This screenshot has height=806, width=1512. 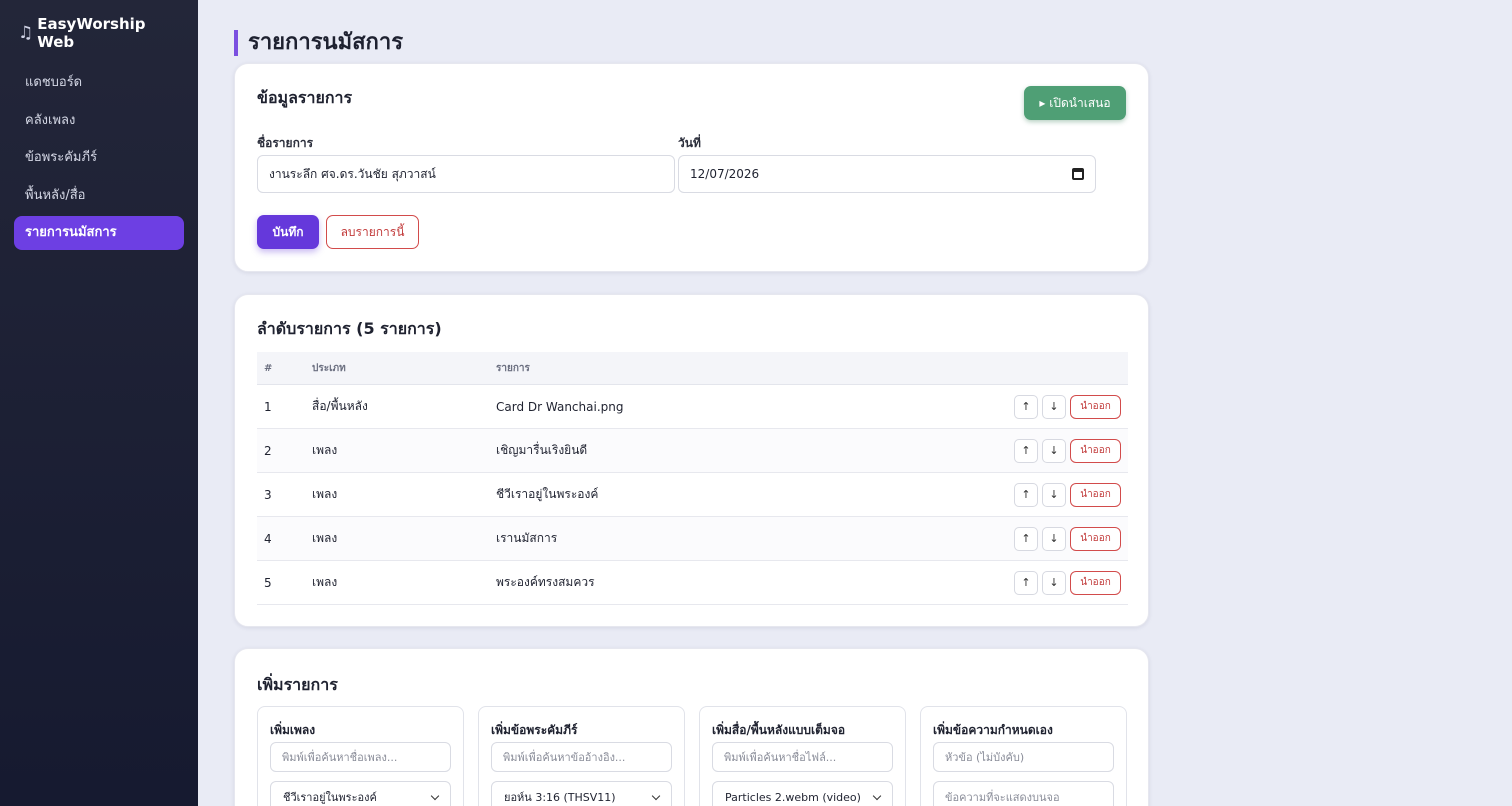 What do you see at coordinates (725, 174) in the screenshot?
I see `plan-date-value: 12/07/2026` at bounding box center [725, 174].